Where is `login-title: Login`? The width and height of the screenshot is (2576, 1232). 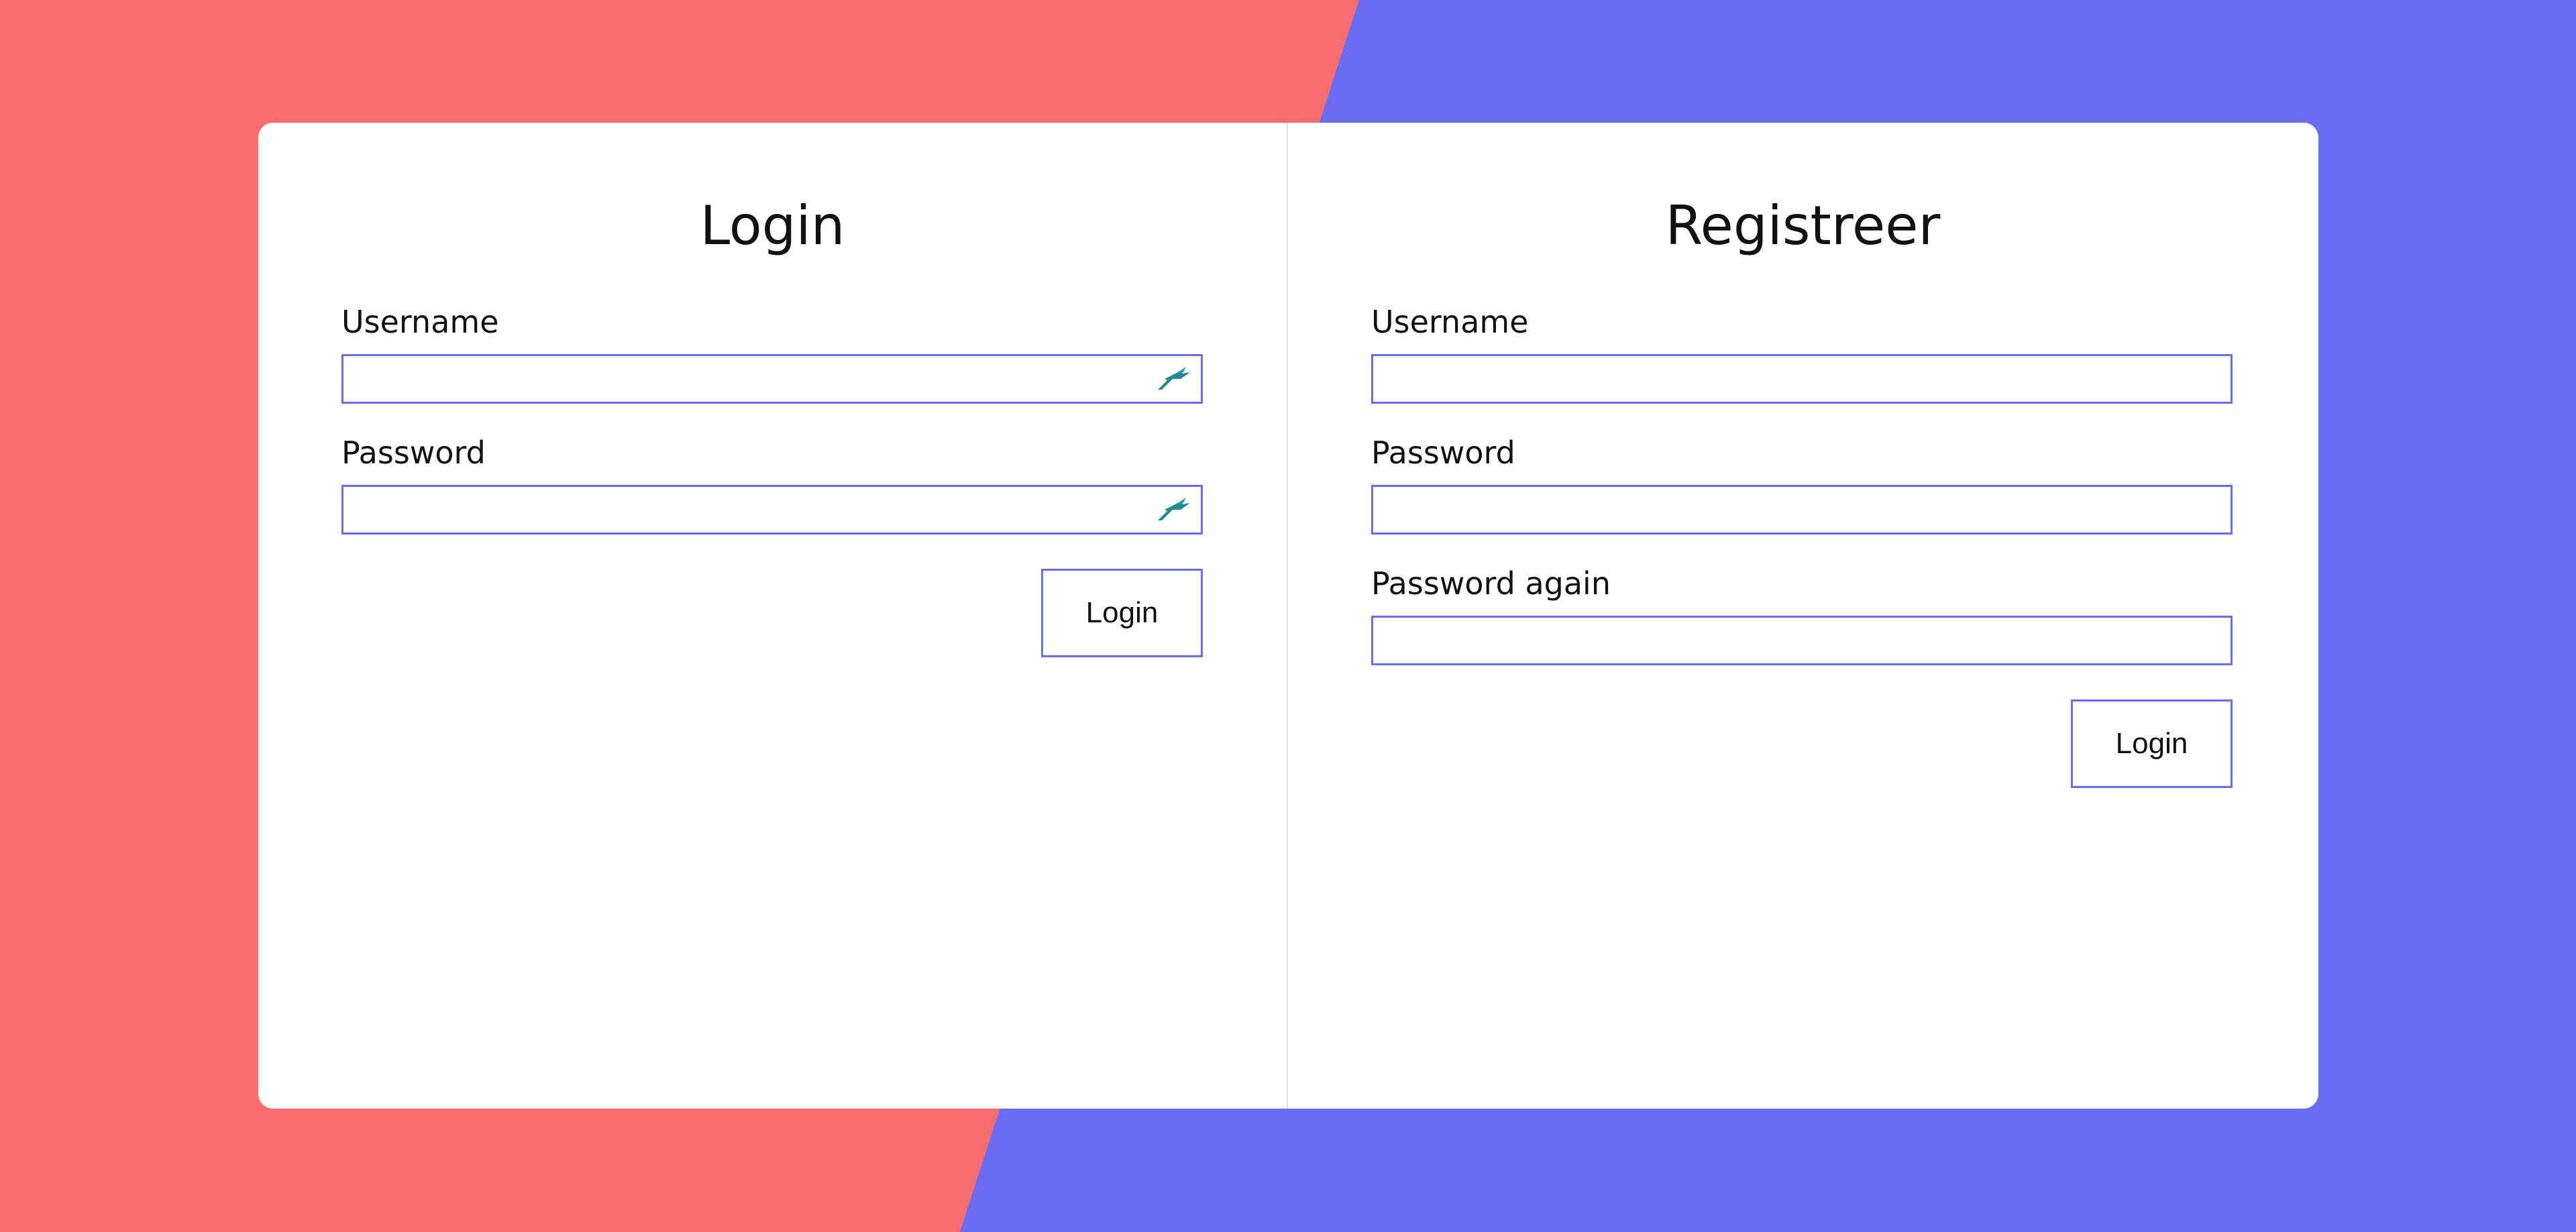
login-title: Login is located at coordinates (772, 225).